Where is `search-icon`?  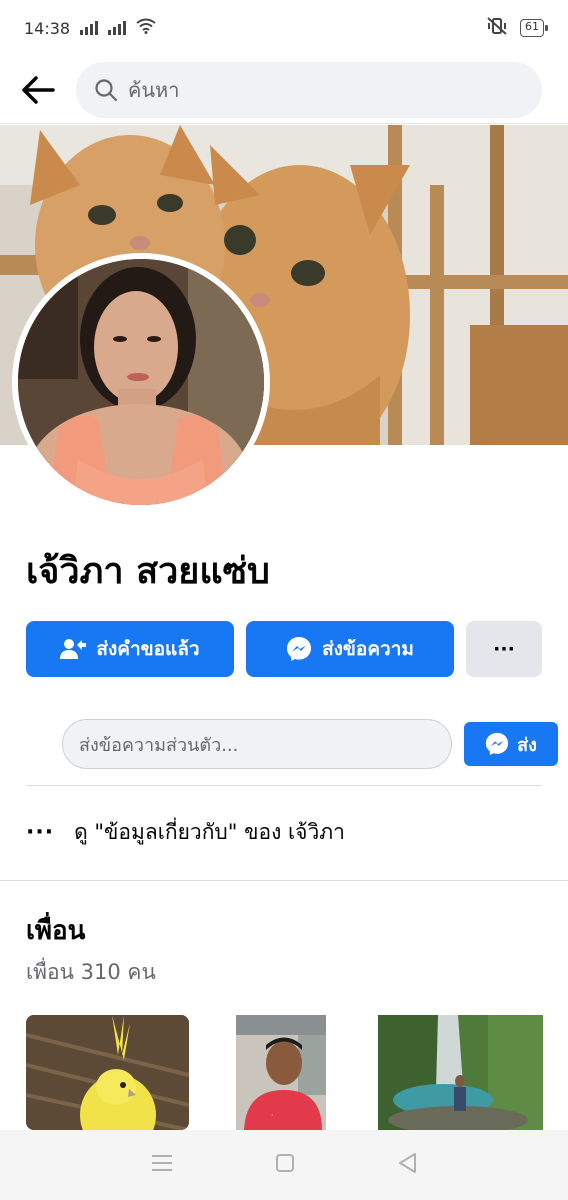 search-icon is located at coordinates (106, 89).